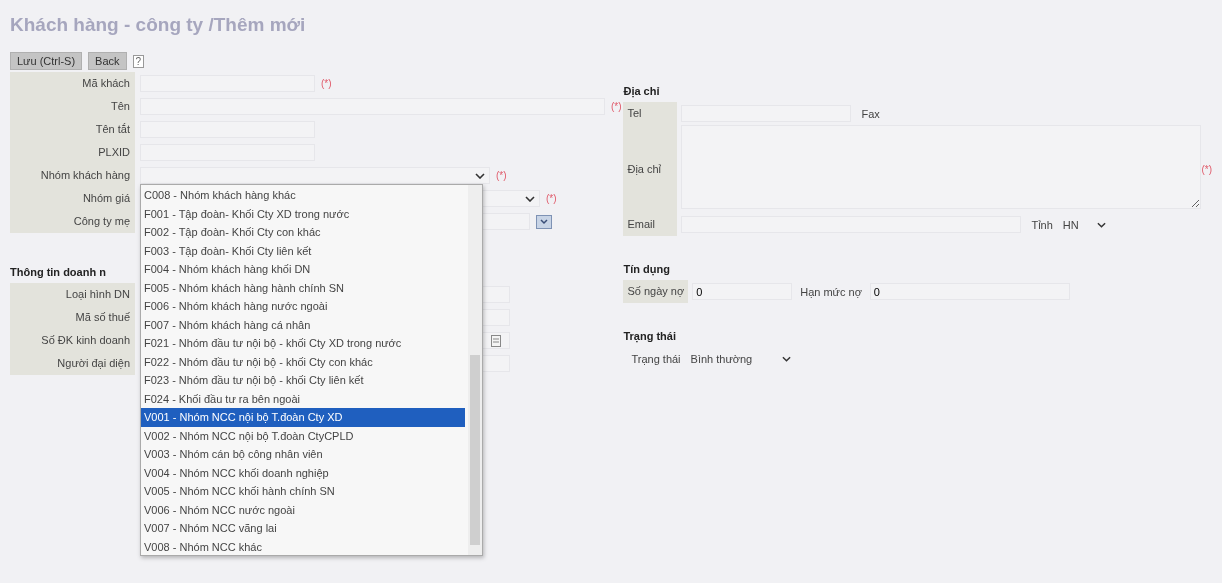 The width and height of the screenshot is (1222, 583). I want to click on dropdown-option: V002 - Nhóm NCC nội bộ T.đoàn CtyCPLD, so click(303, 435).